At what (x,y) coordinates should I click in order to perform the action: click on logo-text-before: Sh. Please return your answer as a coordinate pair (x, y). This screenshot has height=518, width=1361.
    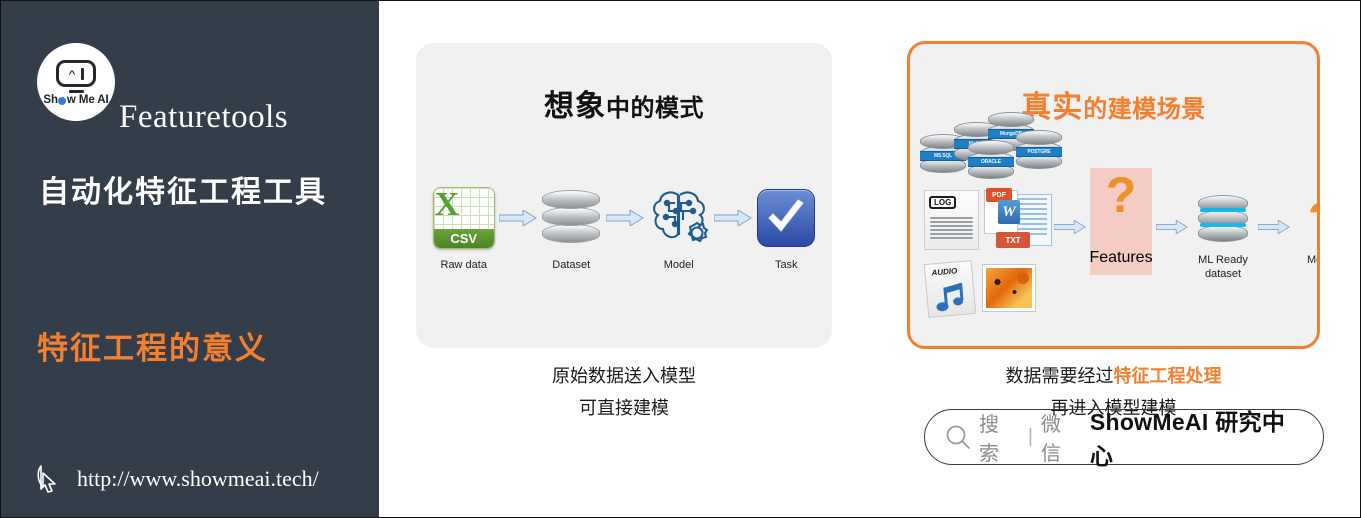
    Looking at the image, I should click on (50, 100).